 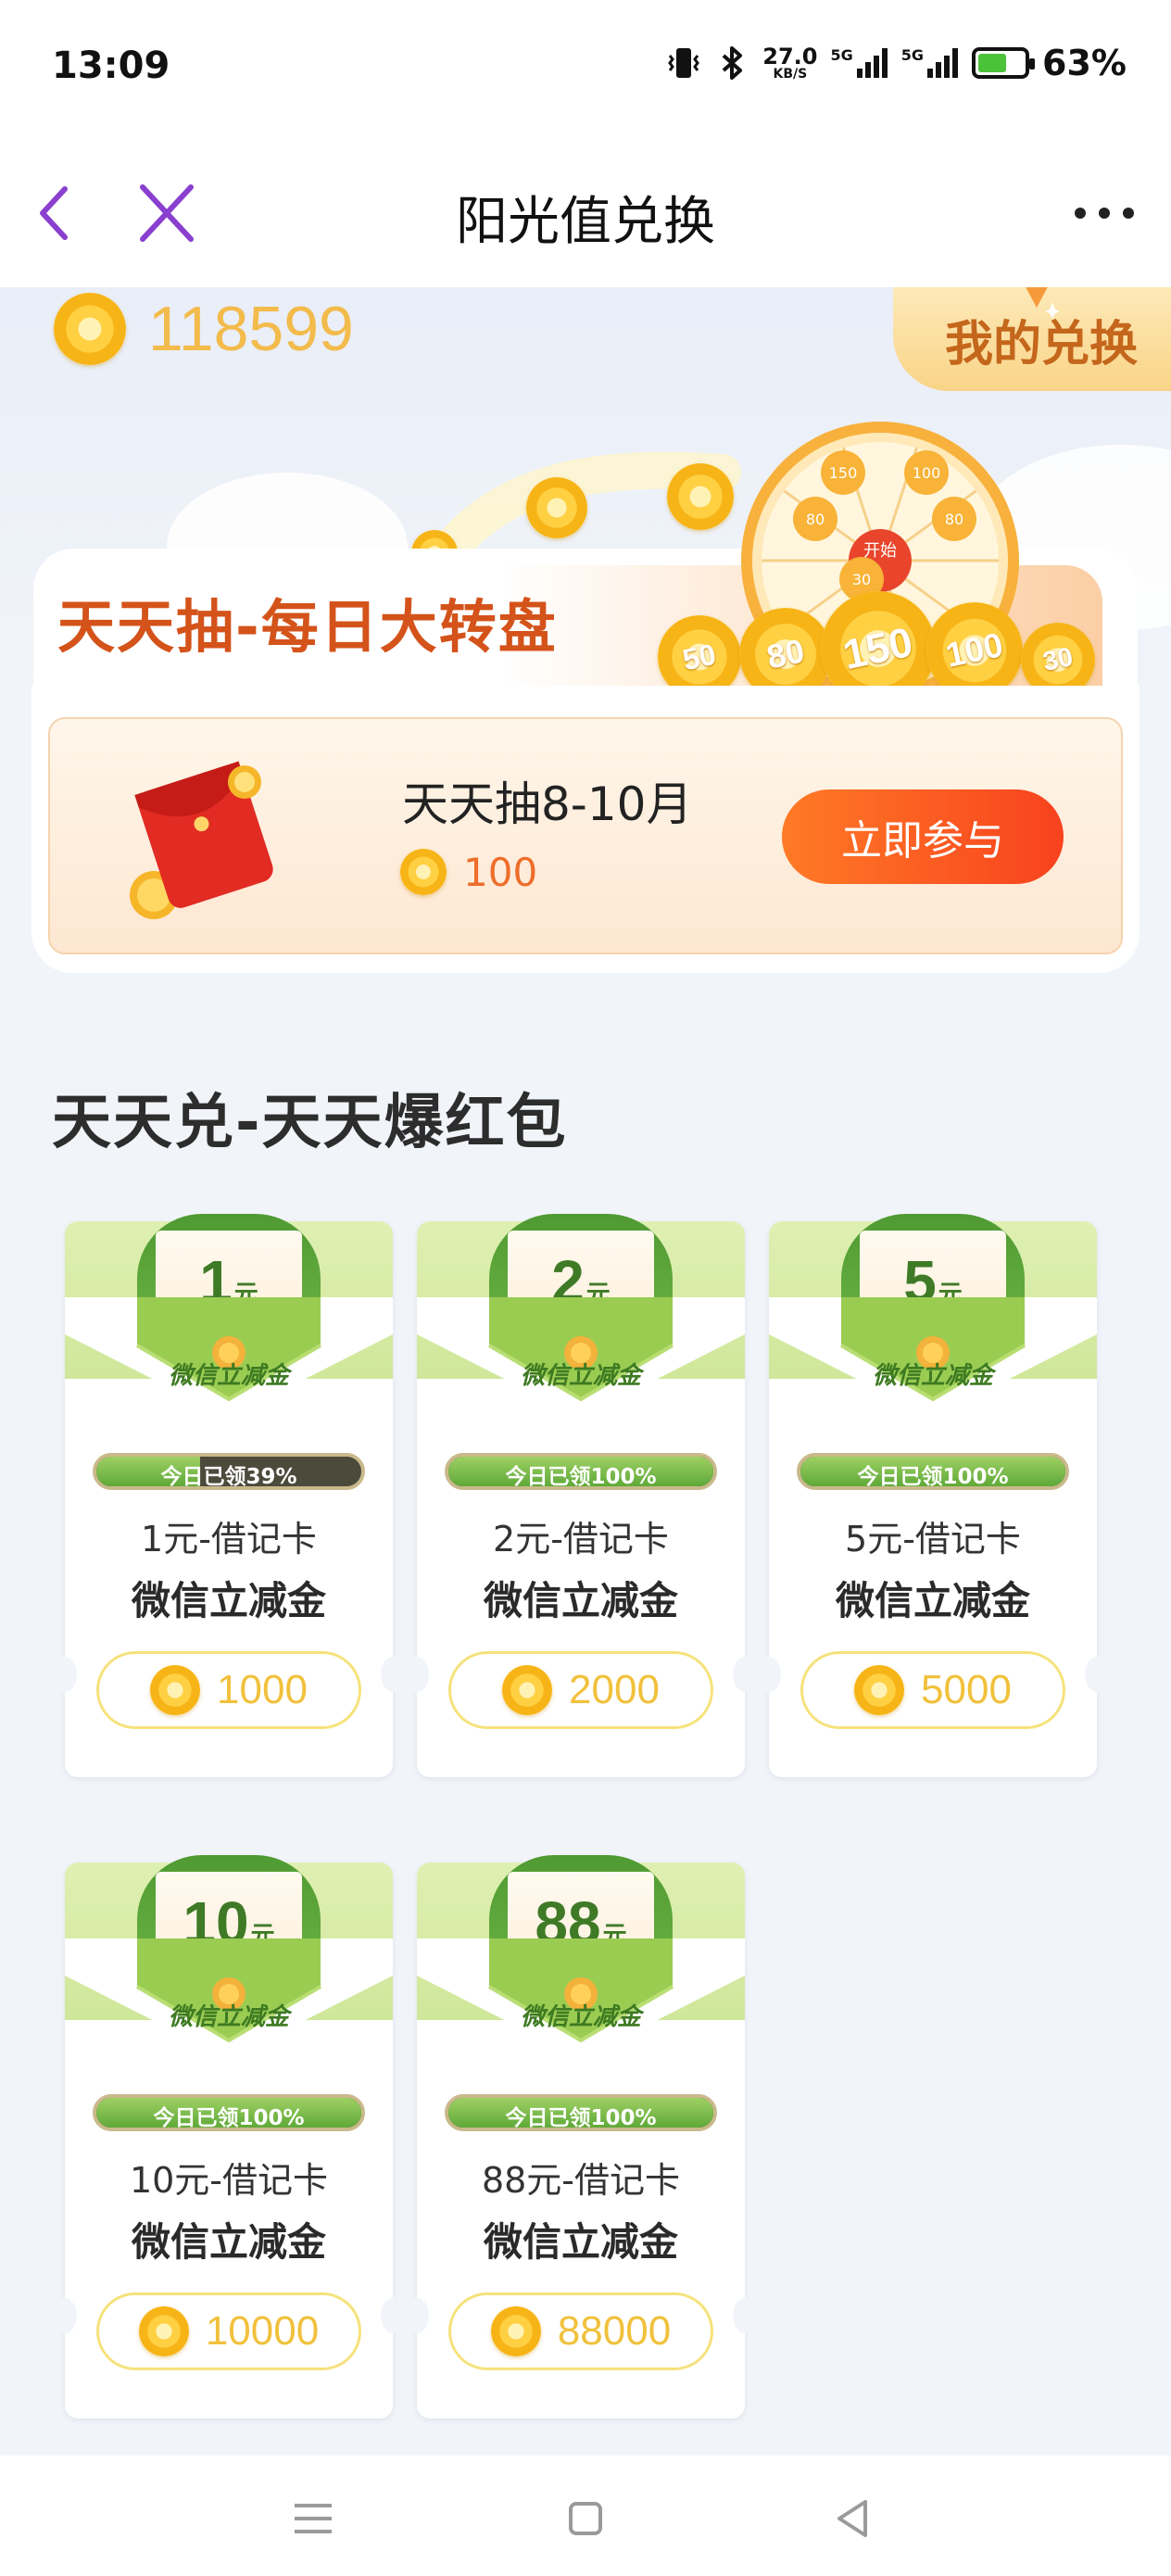 I want to click on menu-icon, so click(x=313, y=2519).